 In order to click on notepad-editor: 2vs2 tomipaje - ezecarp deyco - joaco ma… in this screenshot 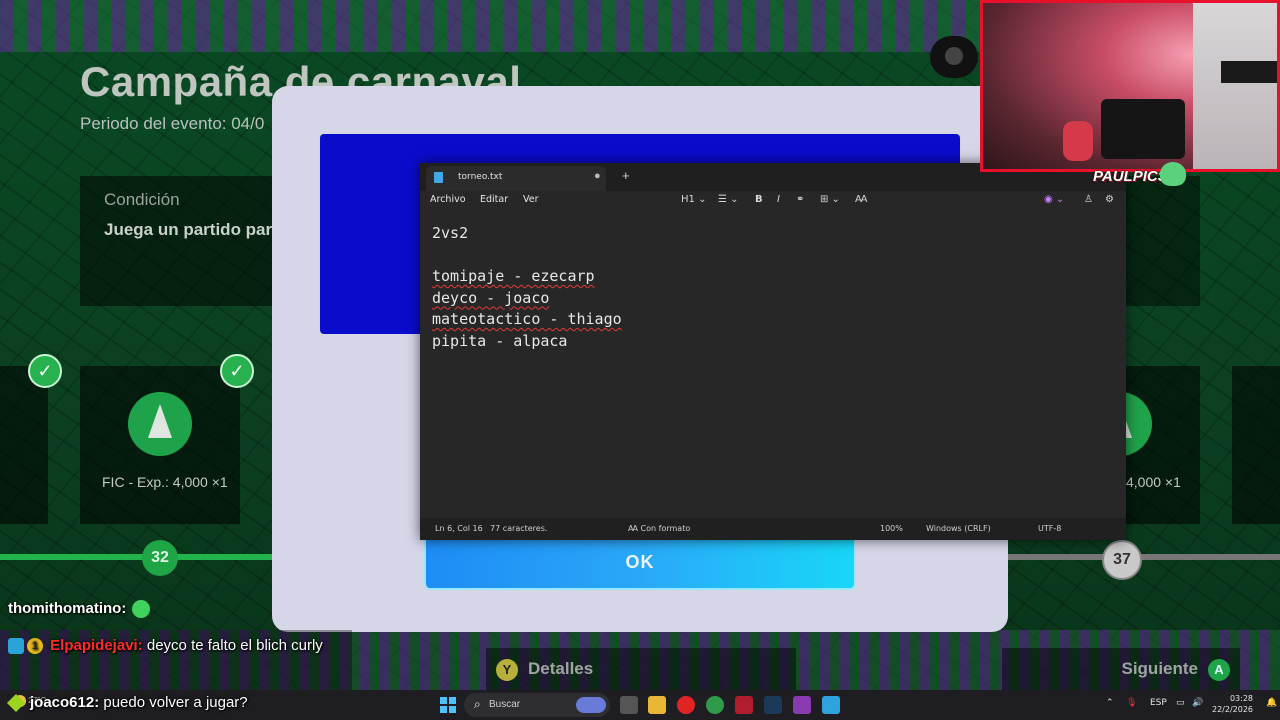, I will do `click(527, 287)`.